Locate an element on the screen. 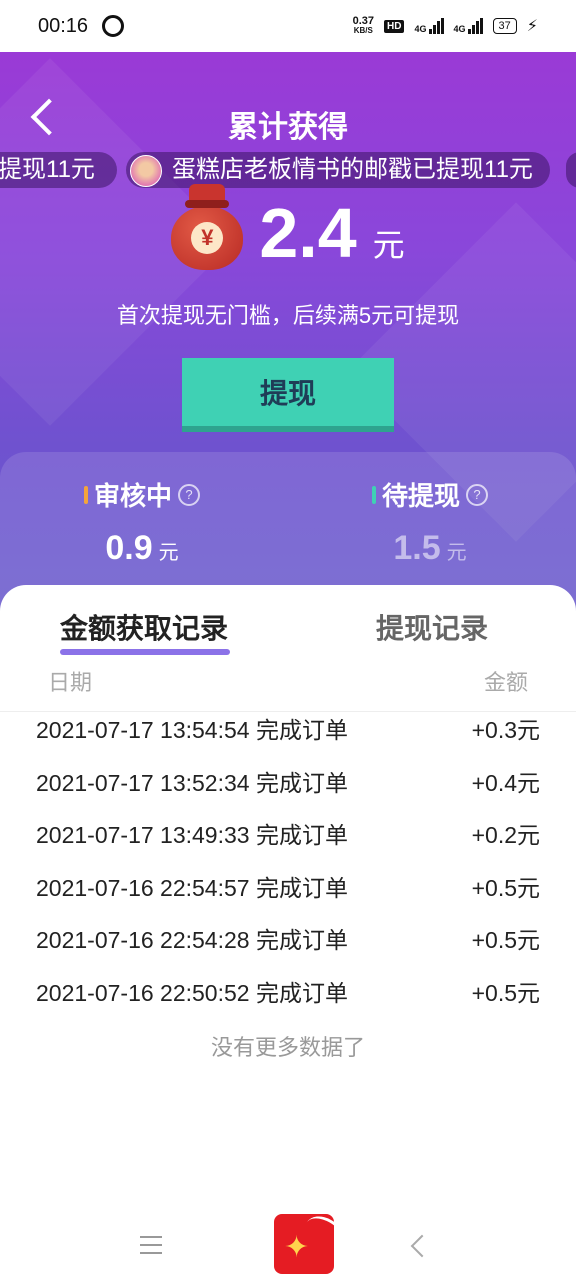 The image size is (576, 1280). battery-icon: 37 is located at coordinates (504, 26).